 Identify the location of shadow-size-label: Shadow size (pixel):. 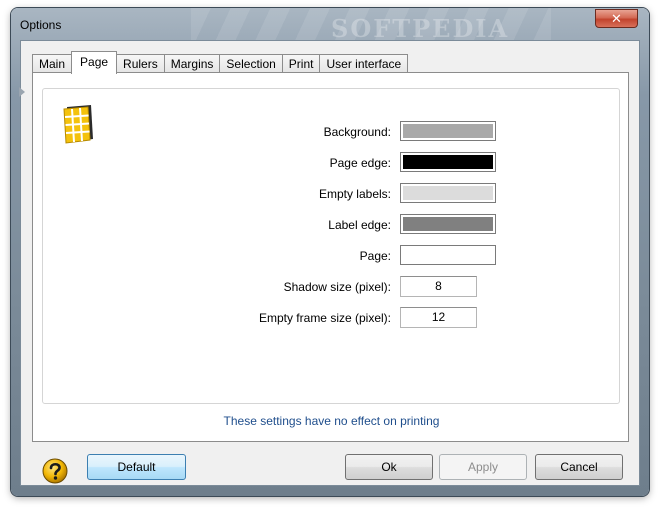
(337, 287).